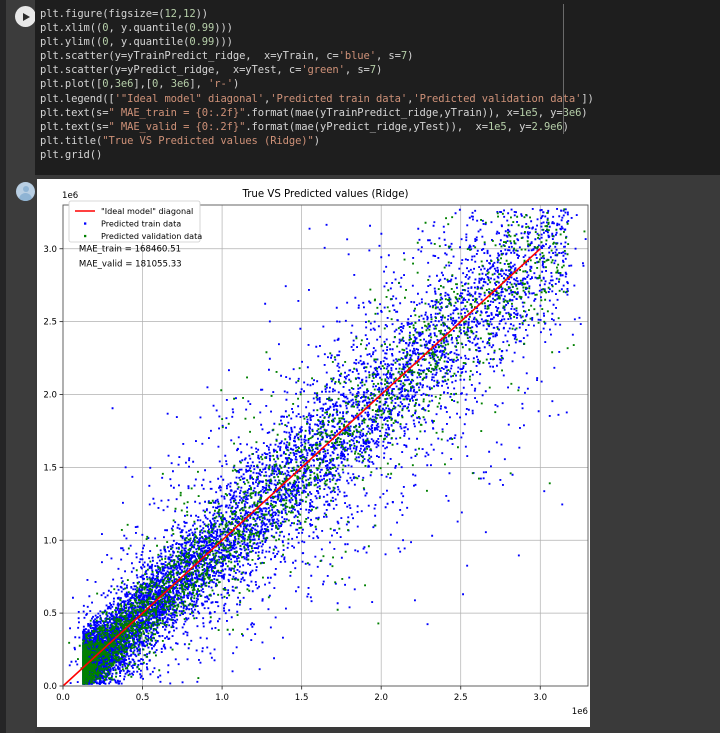 This screenshot has height=733, width=720. Describe the element at coordinates (324, 194) in the screenshot. I see `chart-title: True VS Predicted values (Ridge)` at that location.